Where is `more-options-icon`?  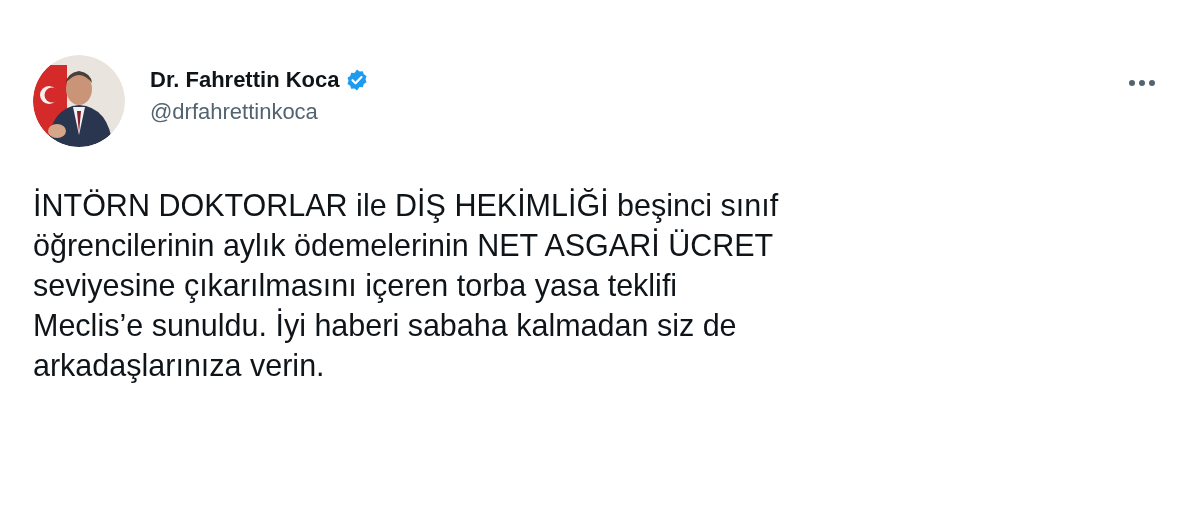
more-options-icon is located at coordinates (1142, 83).